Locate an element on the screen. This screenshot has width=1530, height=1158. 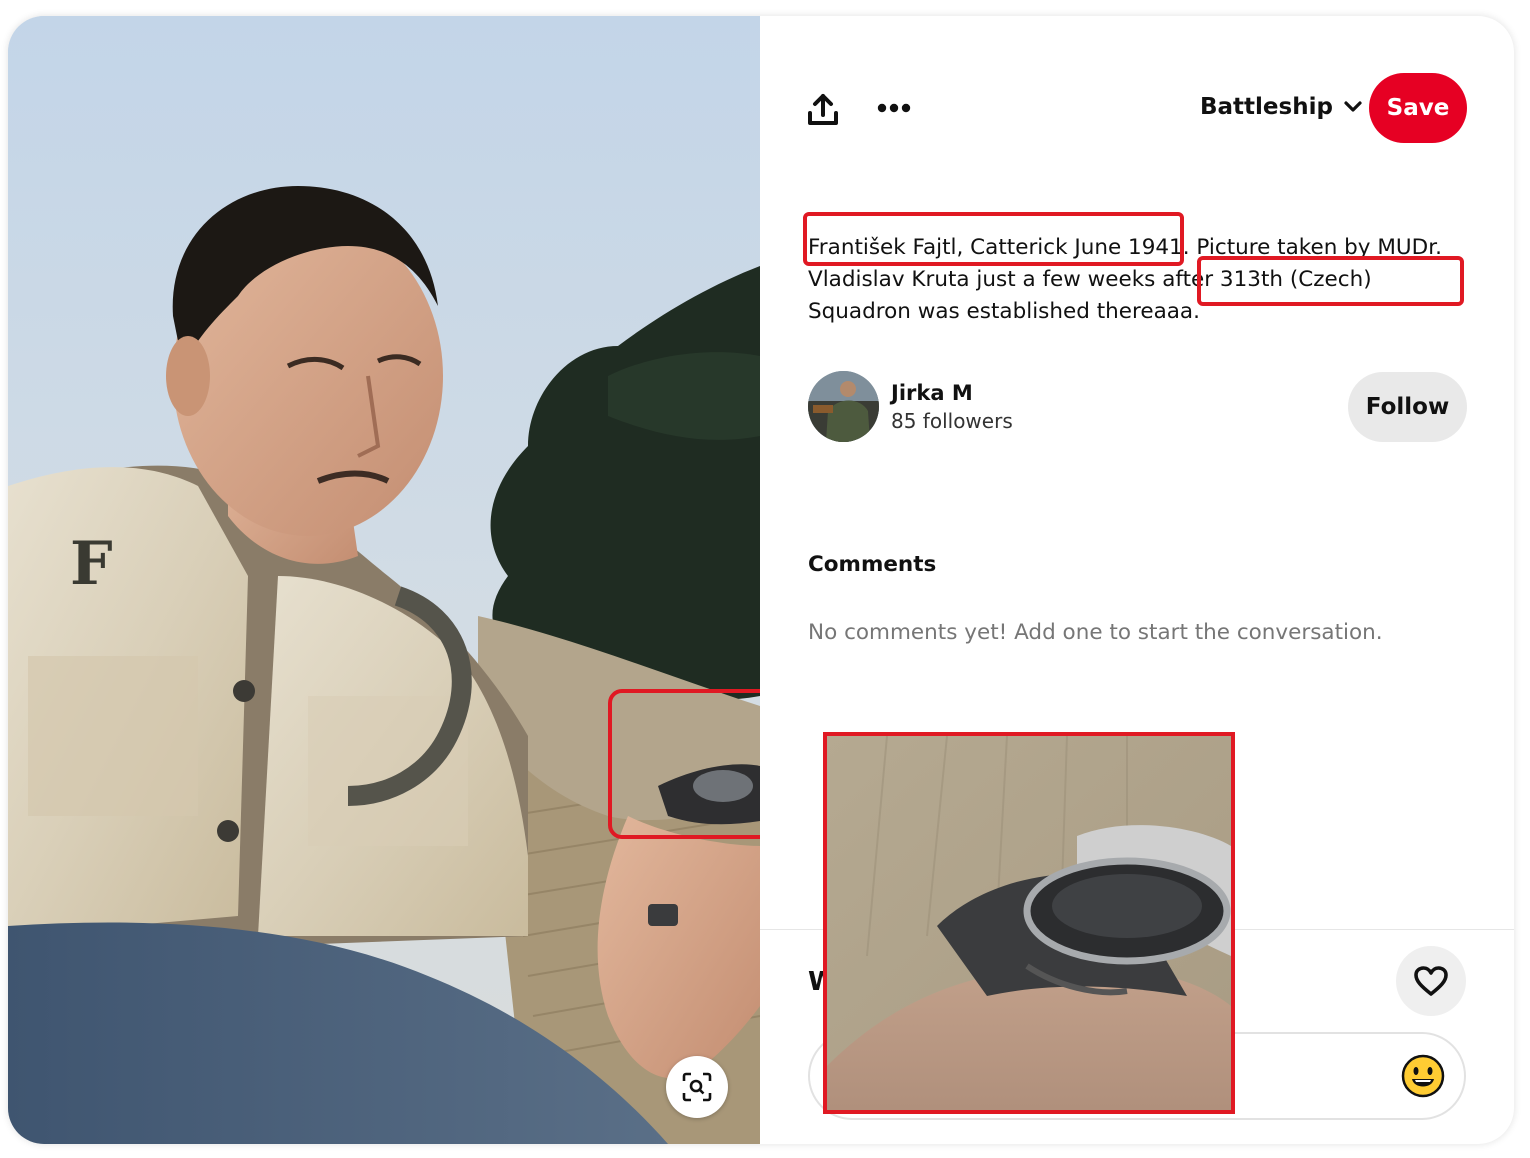
save-button: Save is located at coordinates (1418, 108).